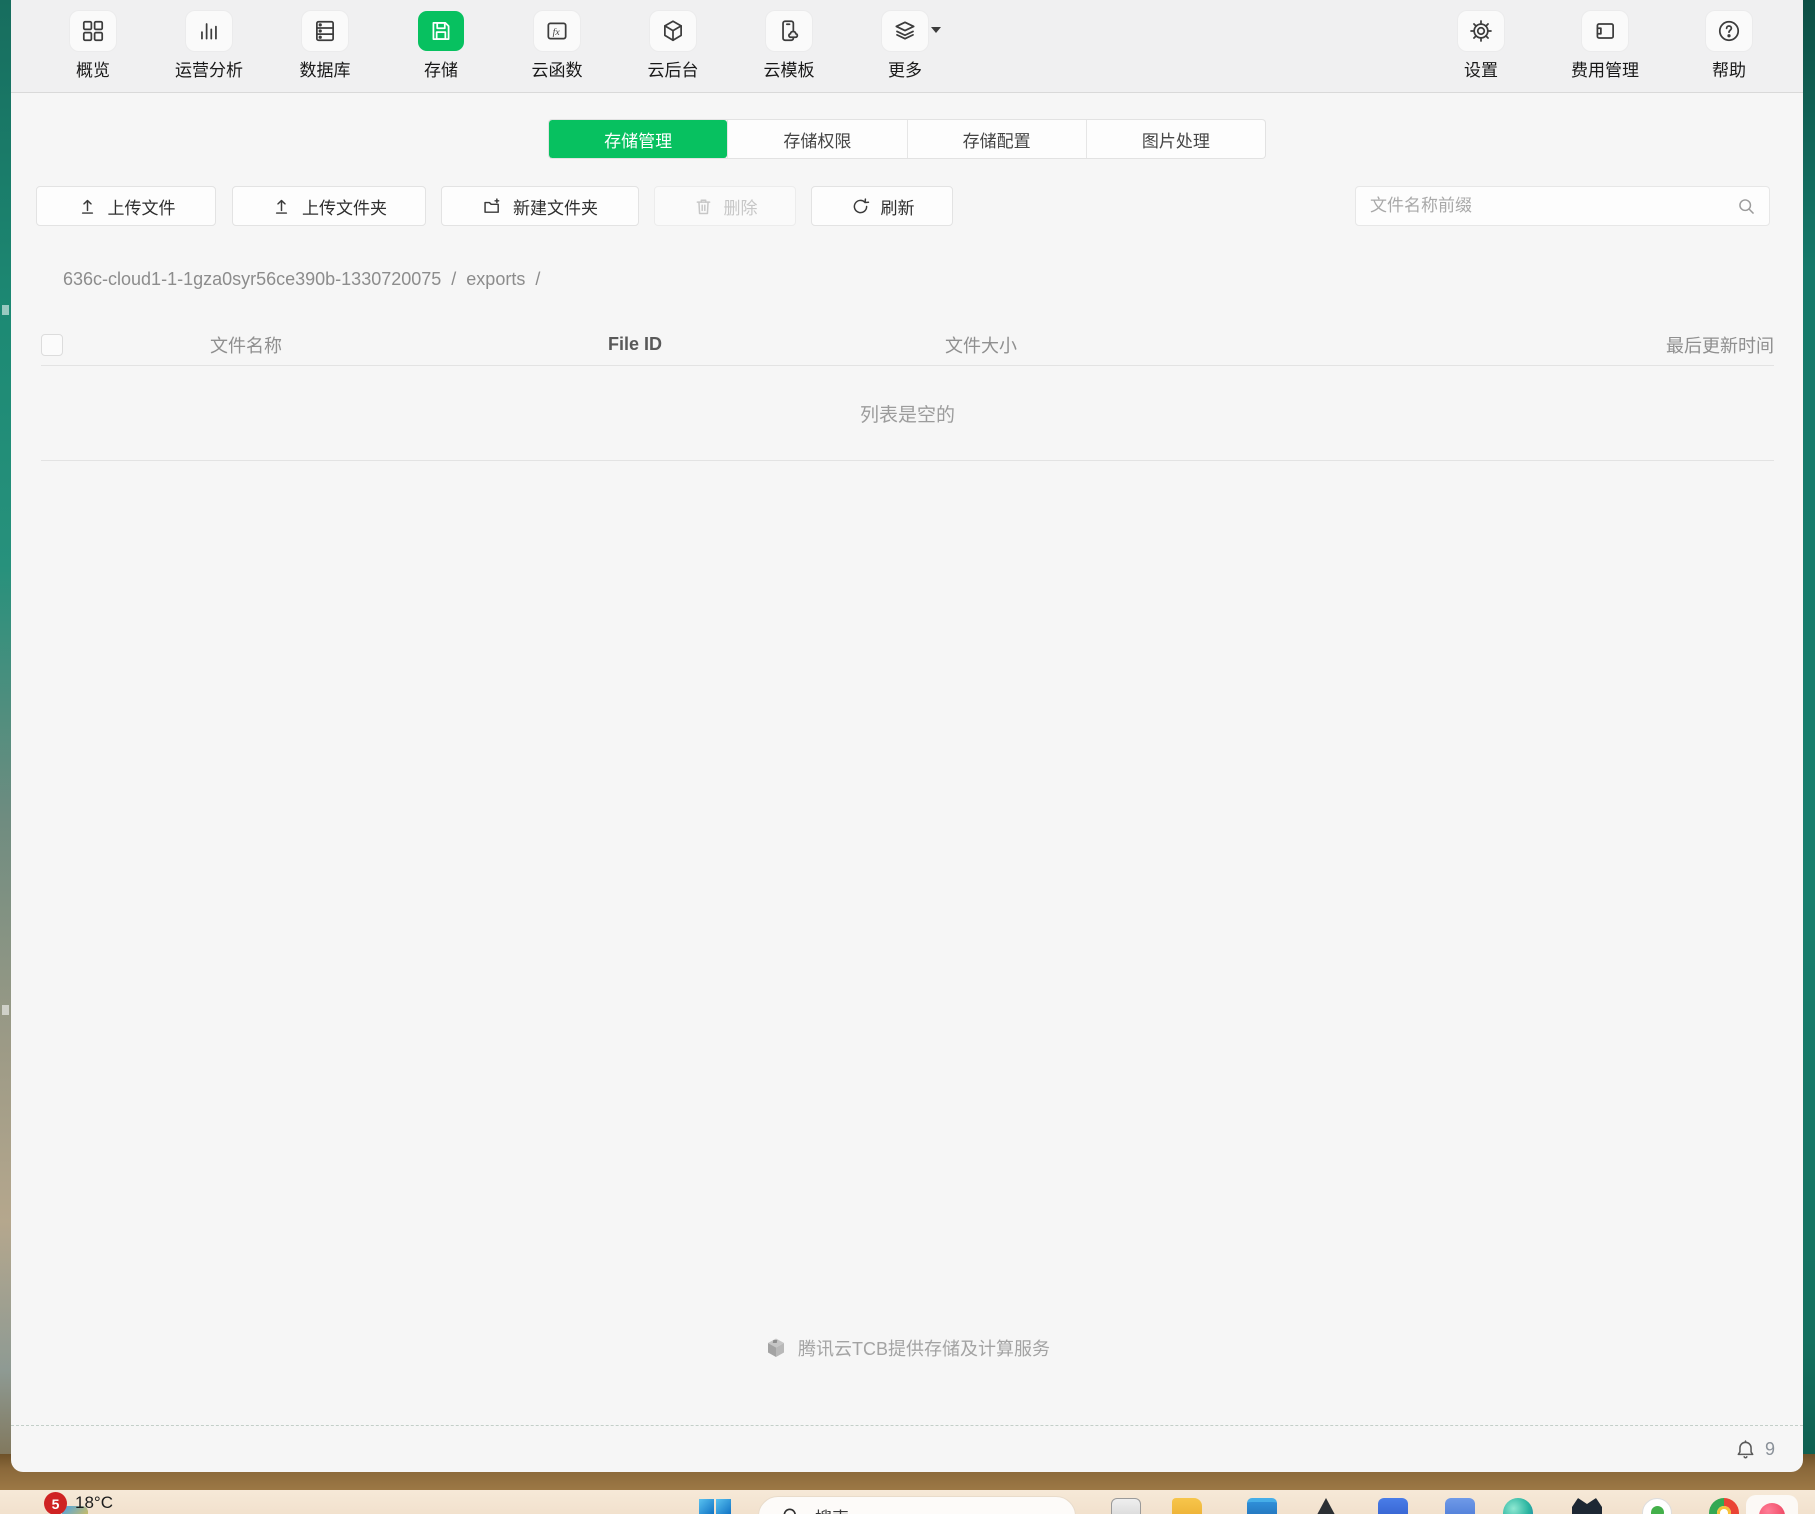 Image resolution: width=1815 pixels, height=1514 pixels. I want to click on delete-button: 删除, so click(725, 206).